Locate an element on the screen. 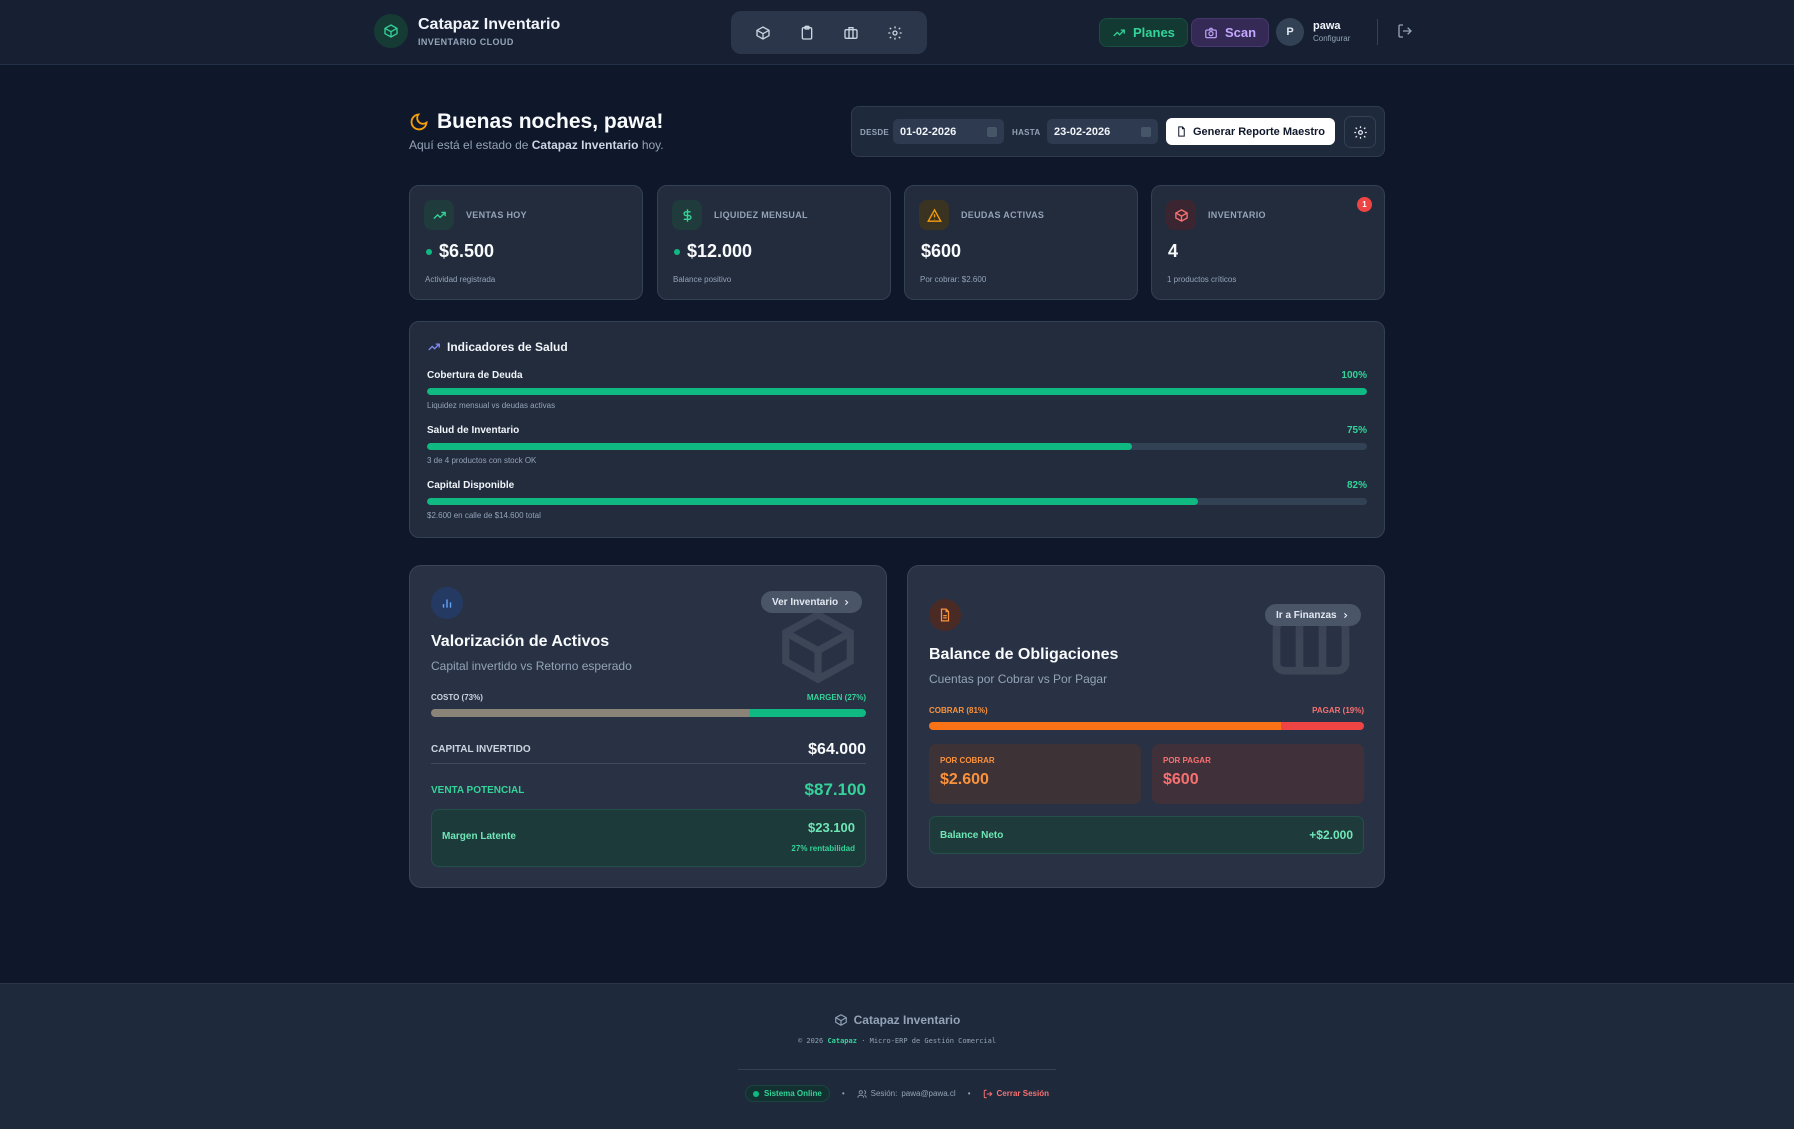 The image size is (1794, 1129). briefcase-icon is located at coordinates (851, 32).